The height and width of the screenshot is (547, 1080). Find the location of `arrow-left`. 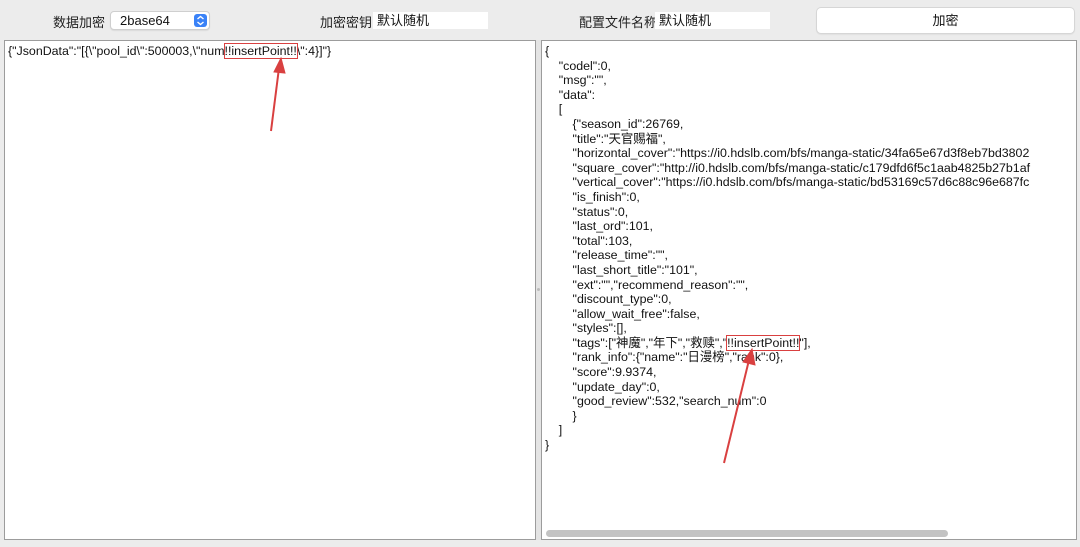

arrow-left is located at coordinates (278, 94).